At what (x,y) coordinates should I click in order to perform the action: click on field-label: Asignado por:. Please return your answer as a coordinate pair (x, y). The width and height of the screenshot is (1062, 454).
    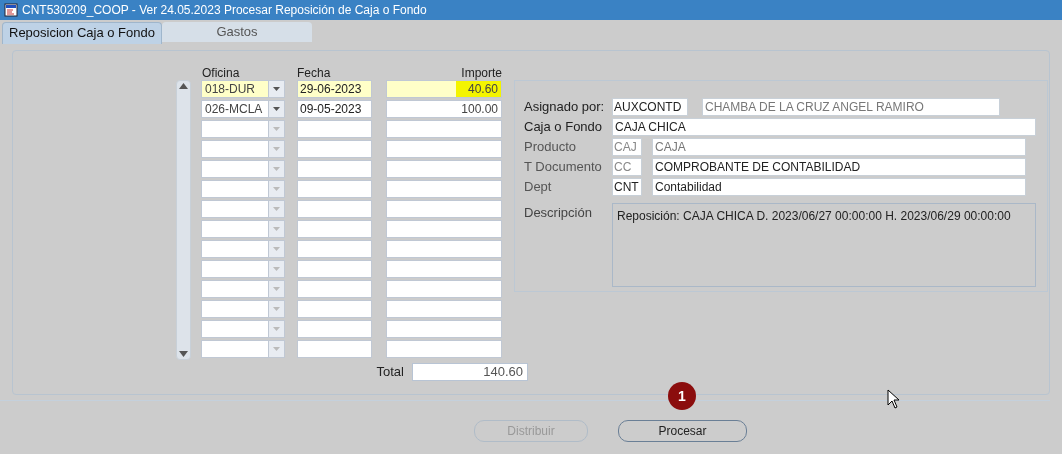
    Looking at the image, I should click on (565, 107).